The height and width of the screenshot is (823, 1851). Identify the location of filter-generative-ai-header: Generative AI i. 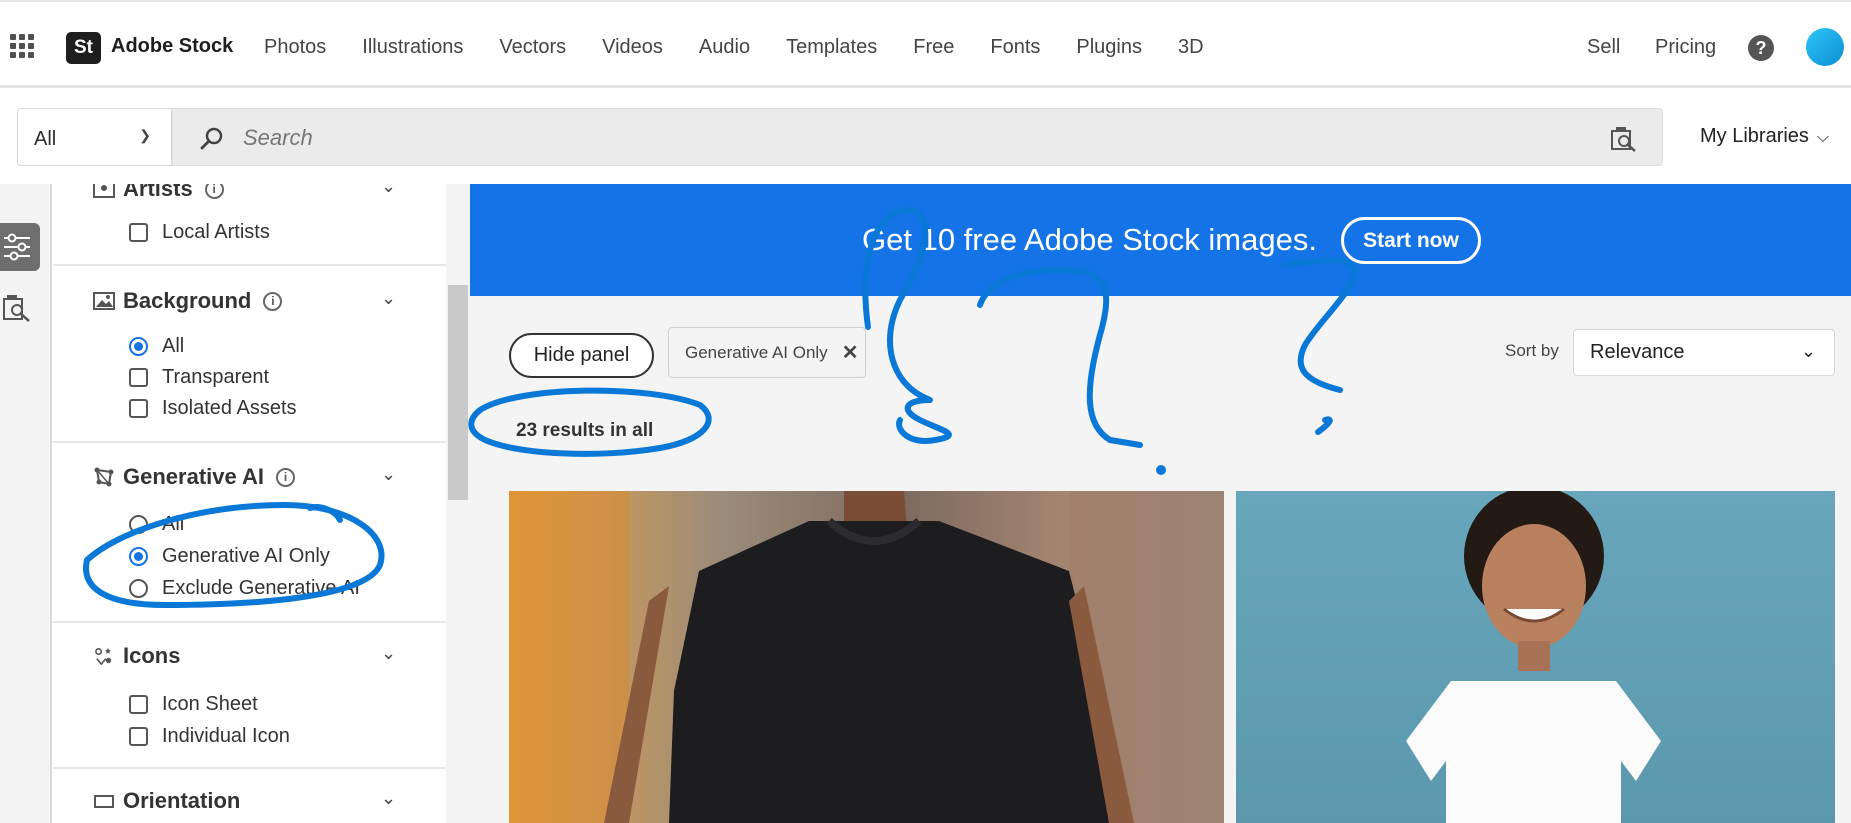
(194, 477).